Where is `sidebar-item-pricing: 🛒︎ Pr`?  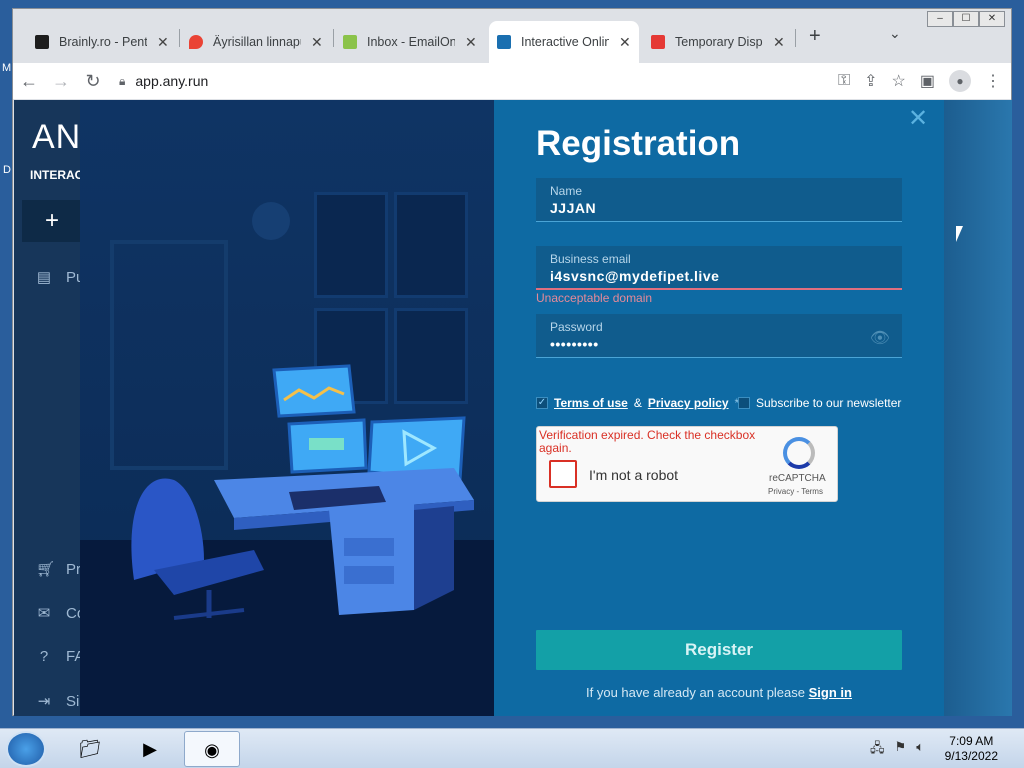 sidebar-item-pricing: 🛒︎ Pr is located at coordinates (58, 569).